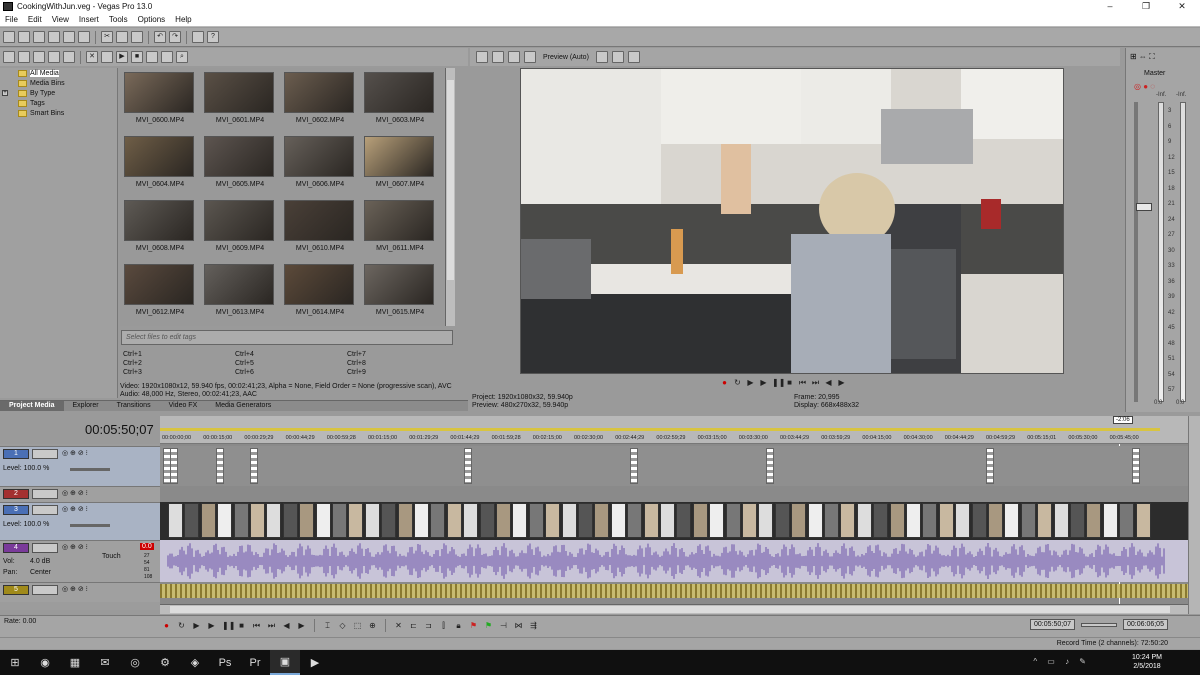  What do you see at coordinates (80, 494) in the screenshot?
I see `track-header: 2 ◎ ⊕ ⊘ ⁝` at bounding box center [80, 494].